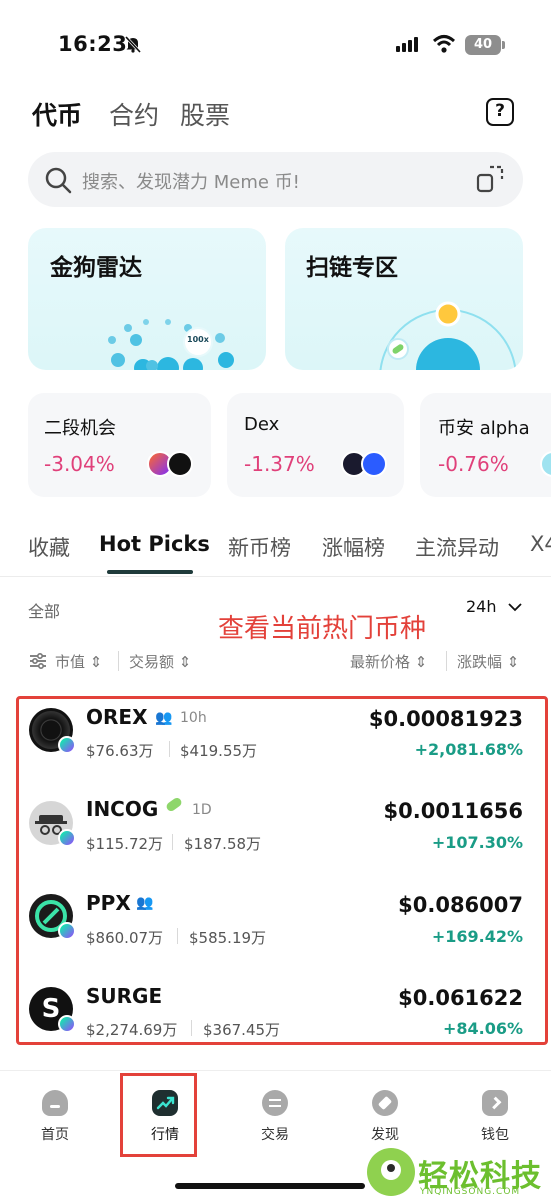 Image resolution: width=551 pixels, height=1200 pixels. I want to click on sort-label: 涨跌幅, so click(480, 662).